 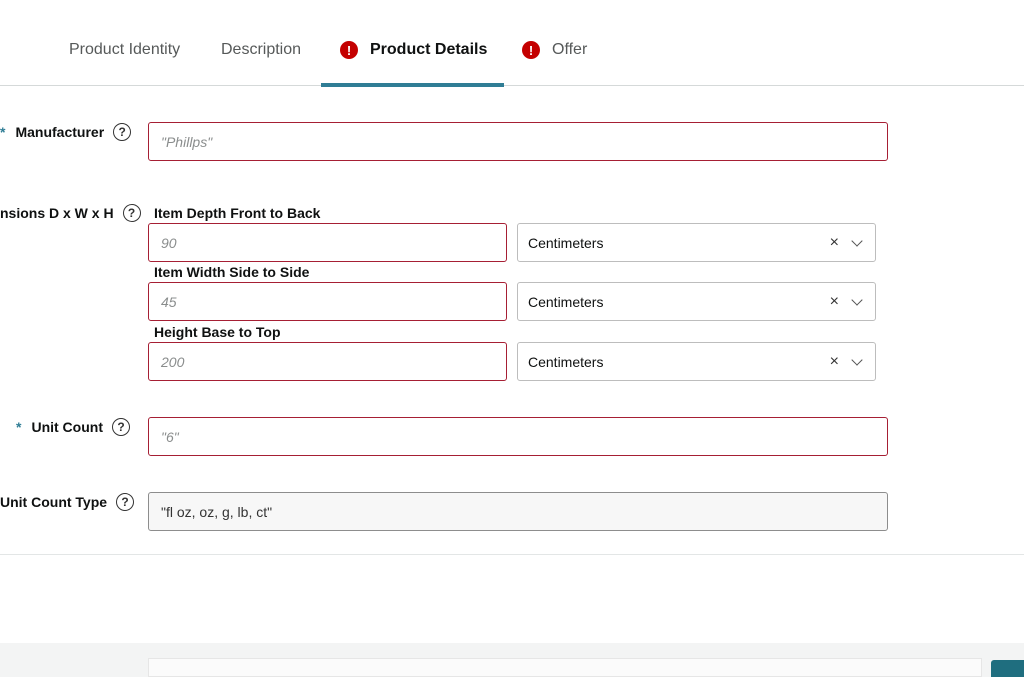 I want to click on dimensions-label-row: nsions D x W x H ?, so click(x=70, y=213).